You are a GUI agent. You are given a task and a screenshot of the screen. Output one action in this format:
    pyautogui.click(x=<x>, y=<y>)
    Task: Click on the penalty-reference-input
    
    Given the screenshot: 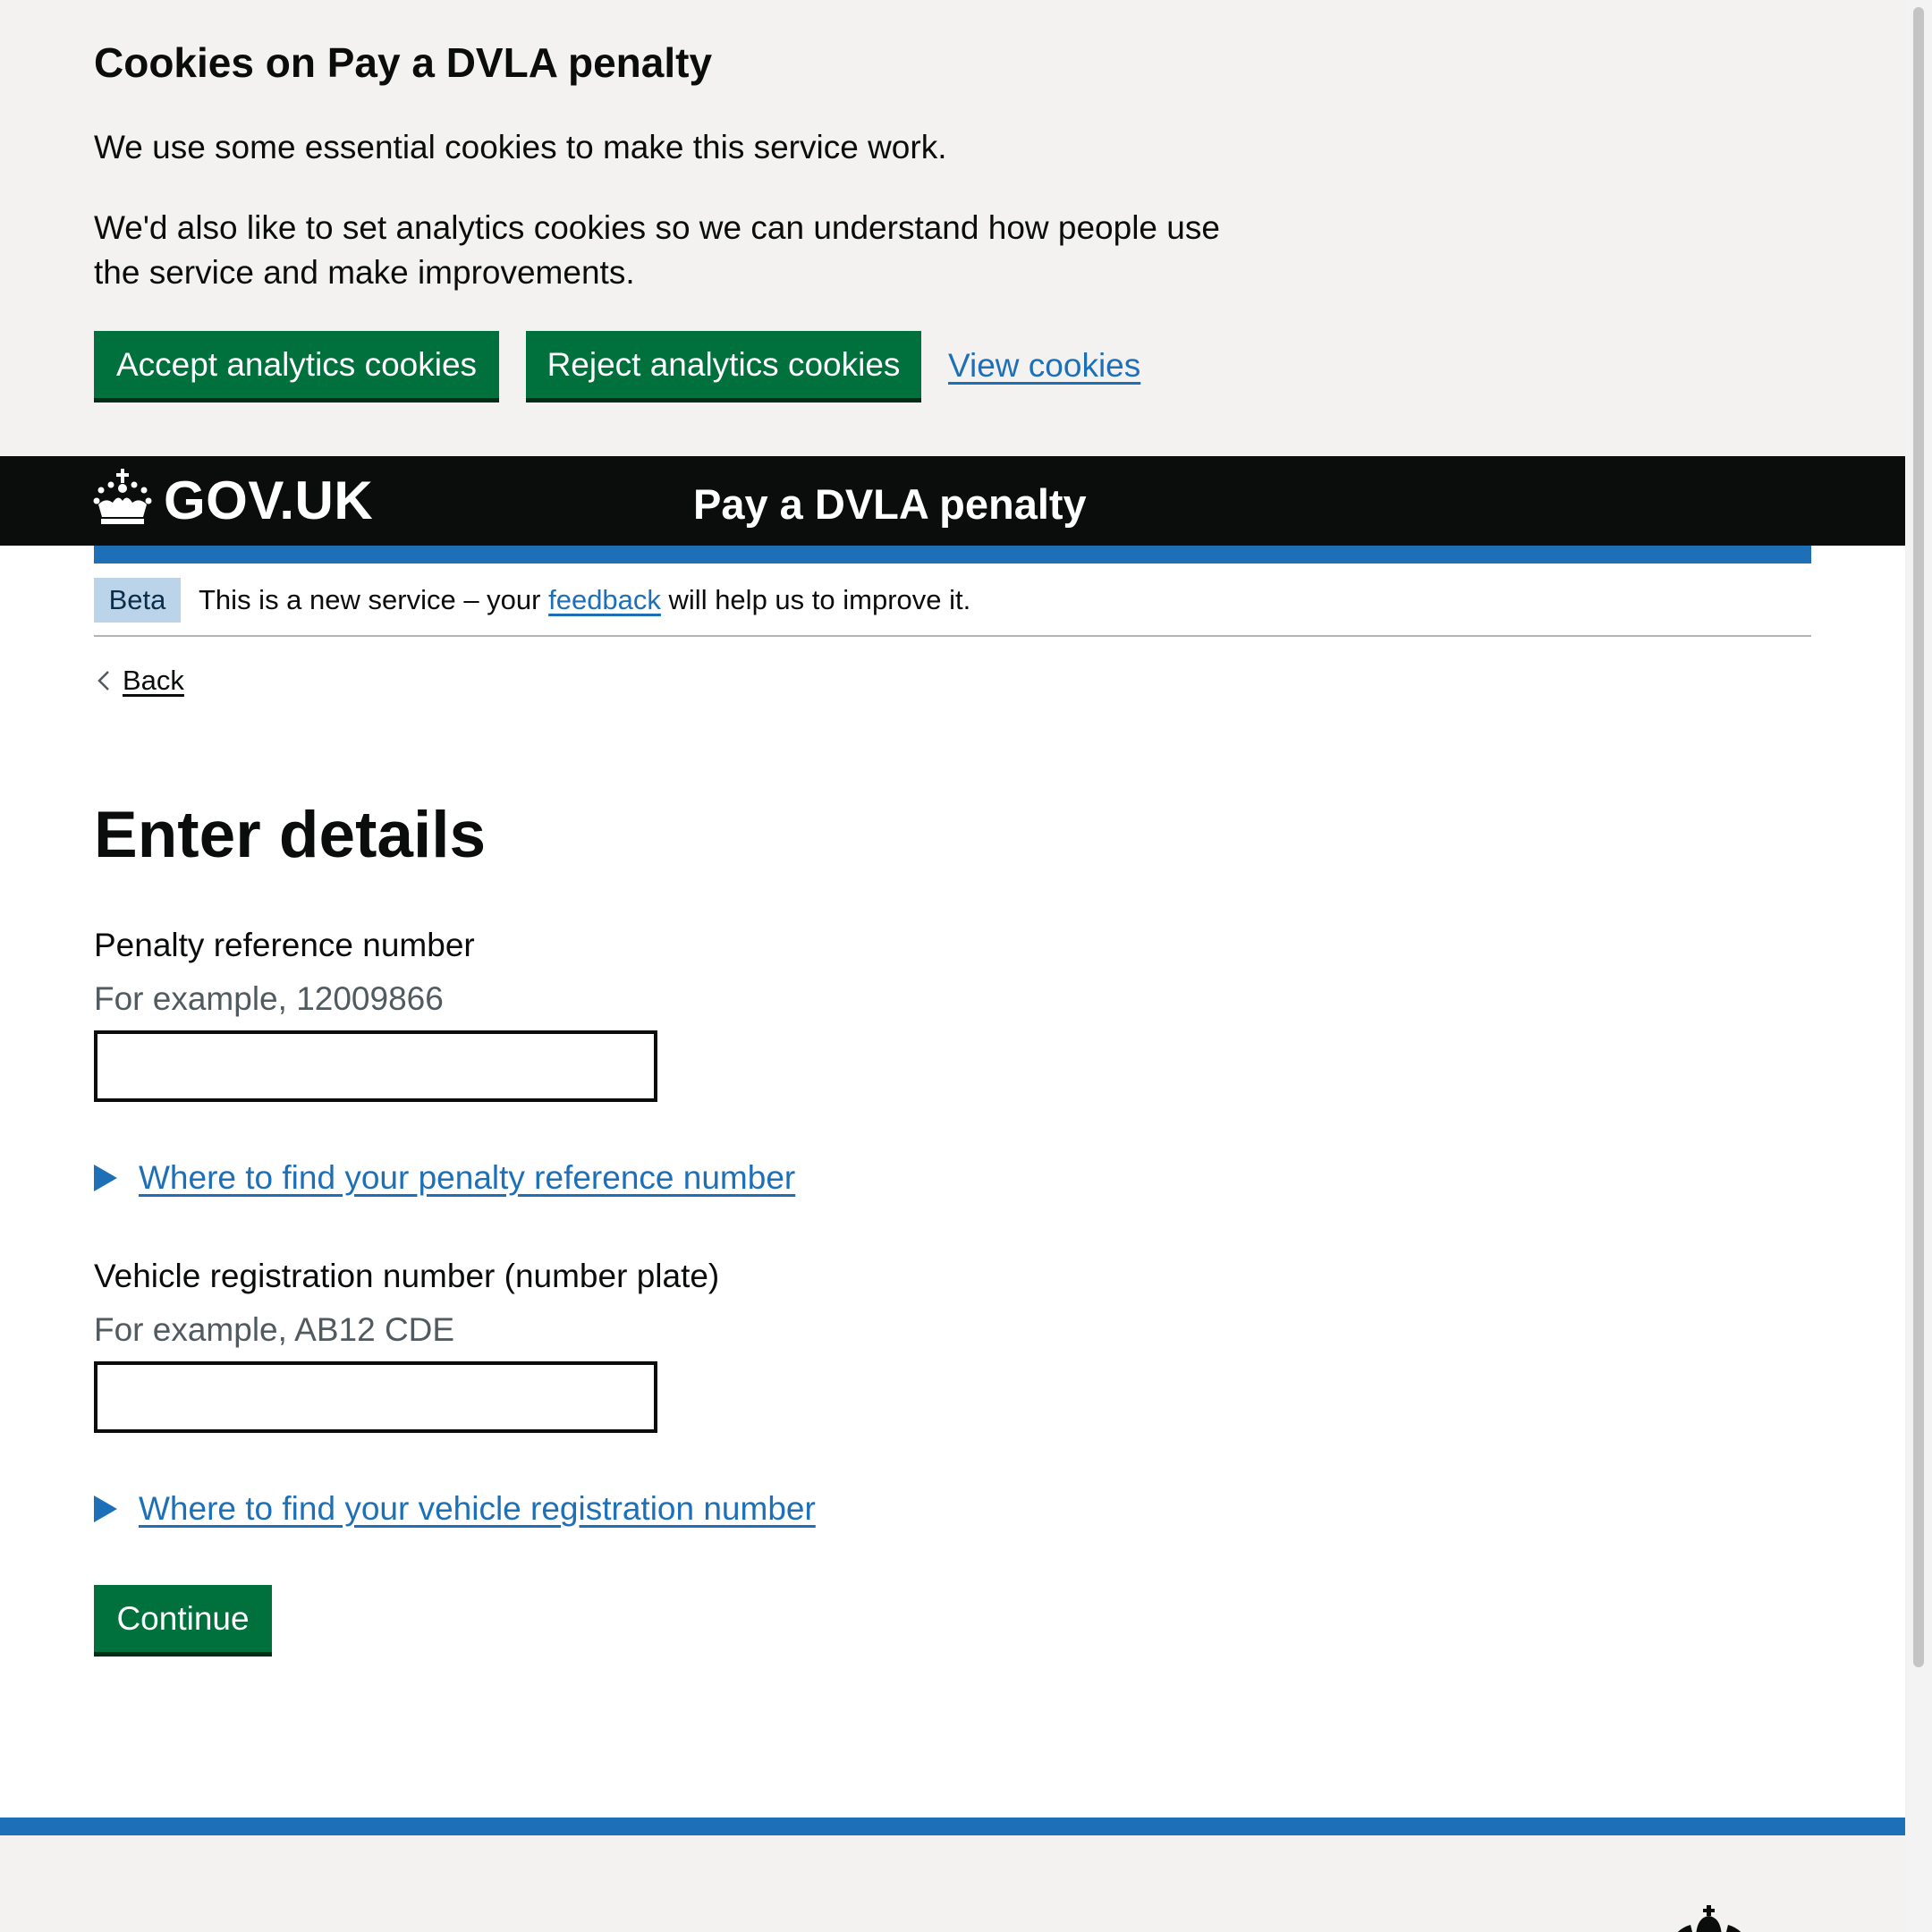 What is the action you would take?
    pyautogui.click(x=375, y=1066)
    